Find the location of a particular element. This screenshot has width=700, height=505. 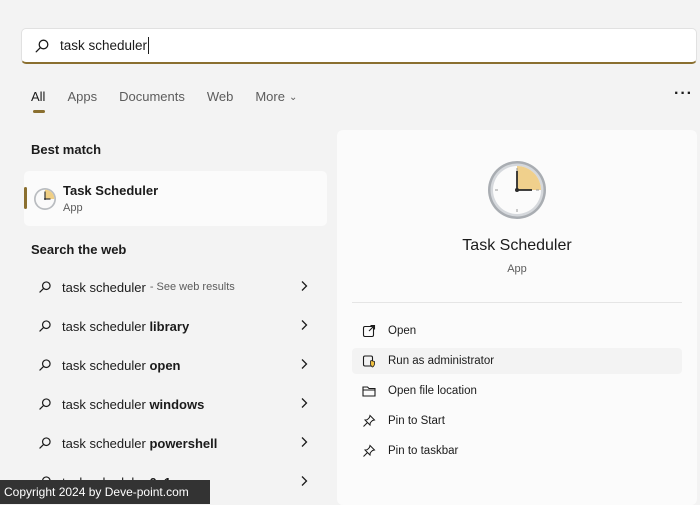

detail-app-type: App is located at coordinates (517, 269).